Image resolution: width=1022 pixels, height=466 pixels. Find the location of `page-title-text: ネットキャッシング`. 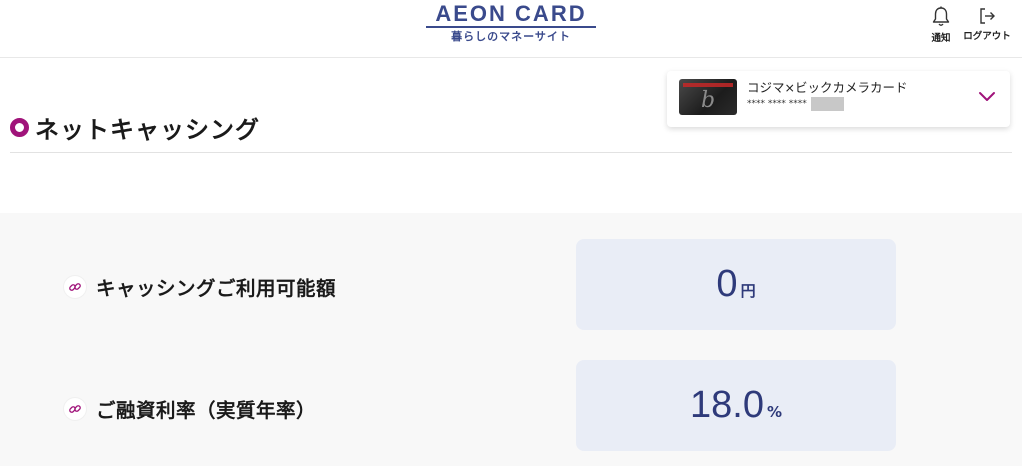

page-title-text: ネットキャッシング is located at coordinates (147, 130).